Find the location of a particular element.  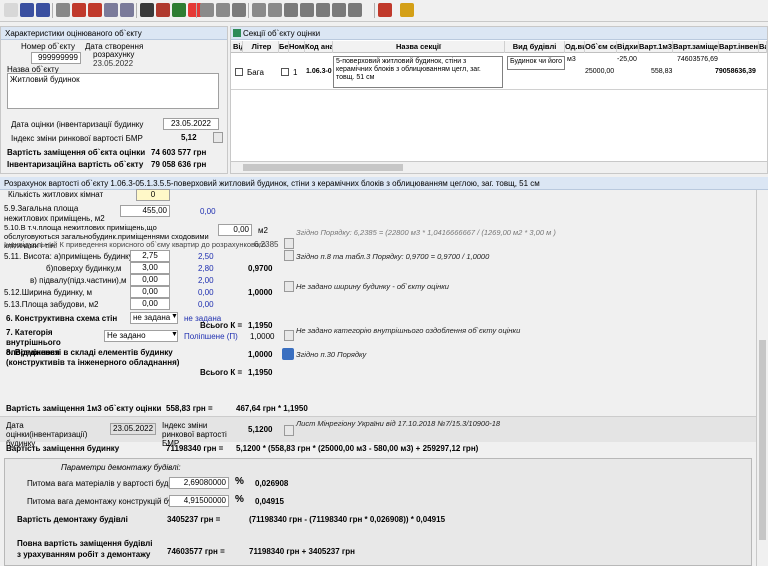

h-scroll-thumb is located at coordinates (323, 167).